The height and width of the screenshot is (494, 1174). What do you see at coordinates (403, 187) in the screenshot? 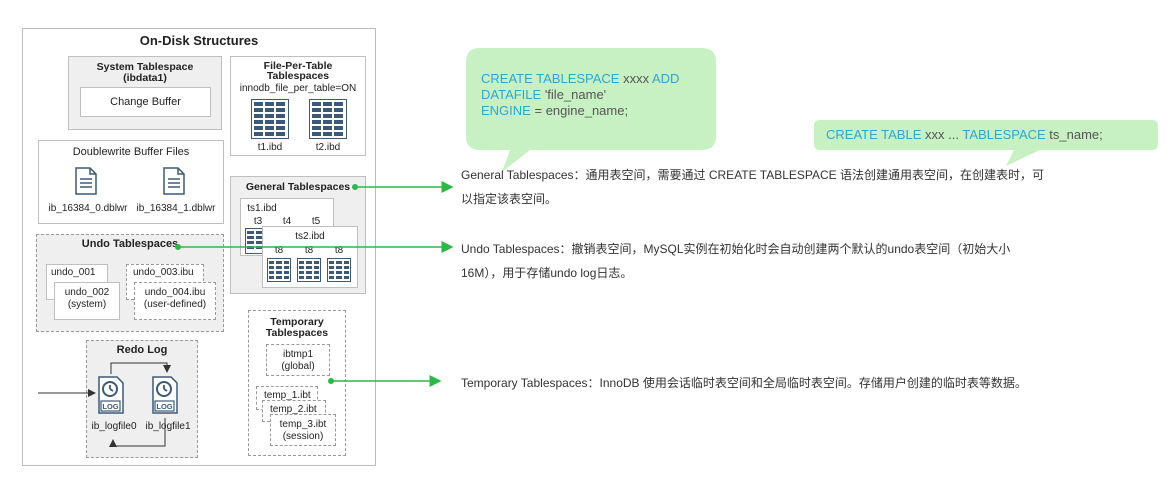
I see `general-connector` at bounding box center [403, 187].